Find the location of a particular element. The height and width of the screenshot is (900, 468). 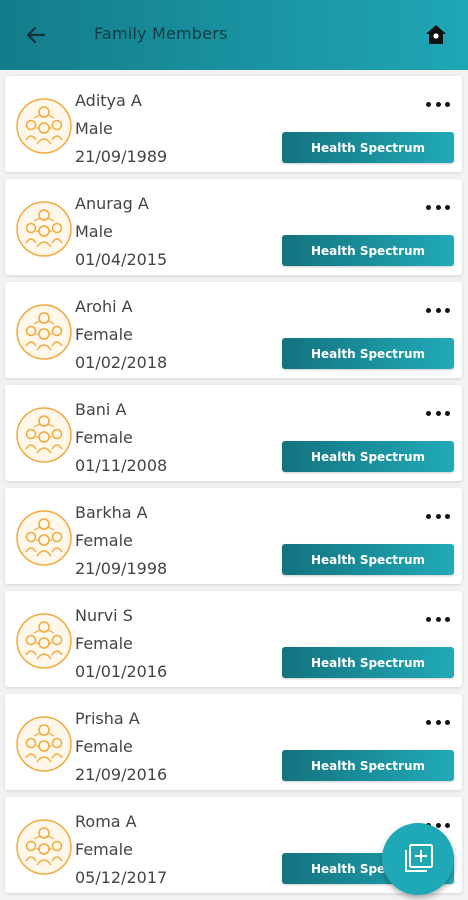

page-title: Family Members is located at coordinates (161, 33).